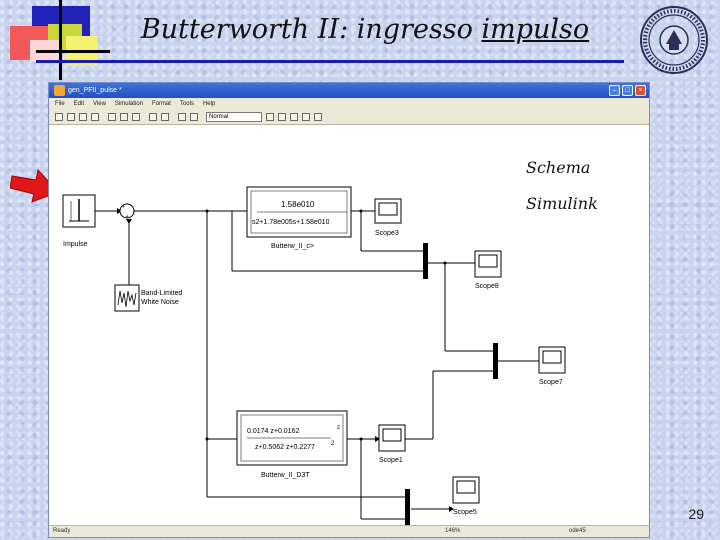  Describe the element at coordinates (306, 116) in the screenshot. I see `model-explorer-icon` at that location.